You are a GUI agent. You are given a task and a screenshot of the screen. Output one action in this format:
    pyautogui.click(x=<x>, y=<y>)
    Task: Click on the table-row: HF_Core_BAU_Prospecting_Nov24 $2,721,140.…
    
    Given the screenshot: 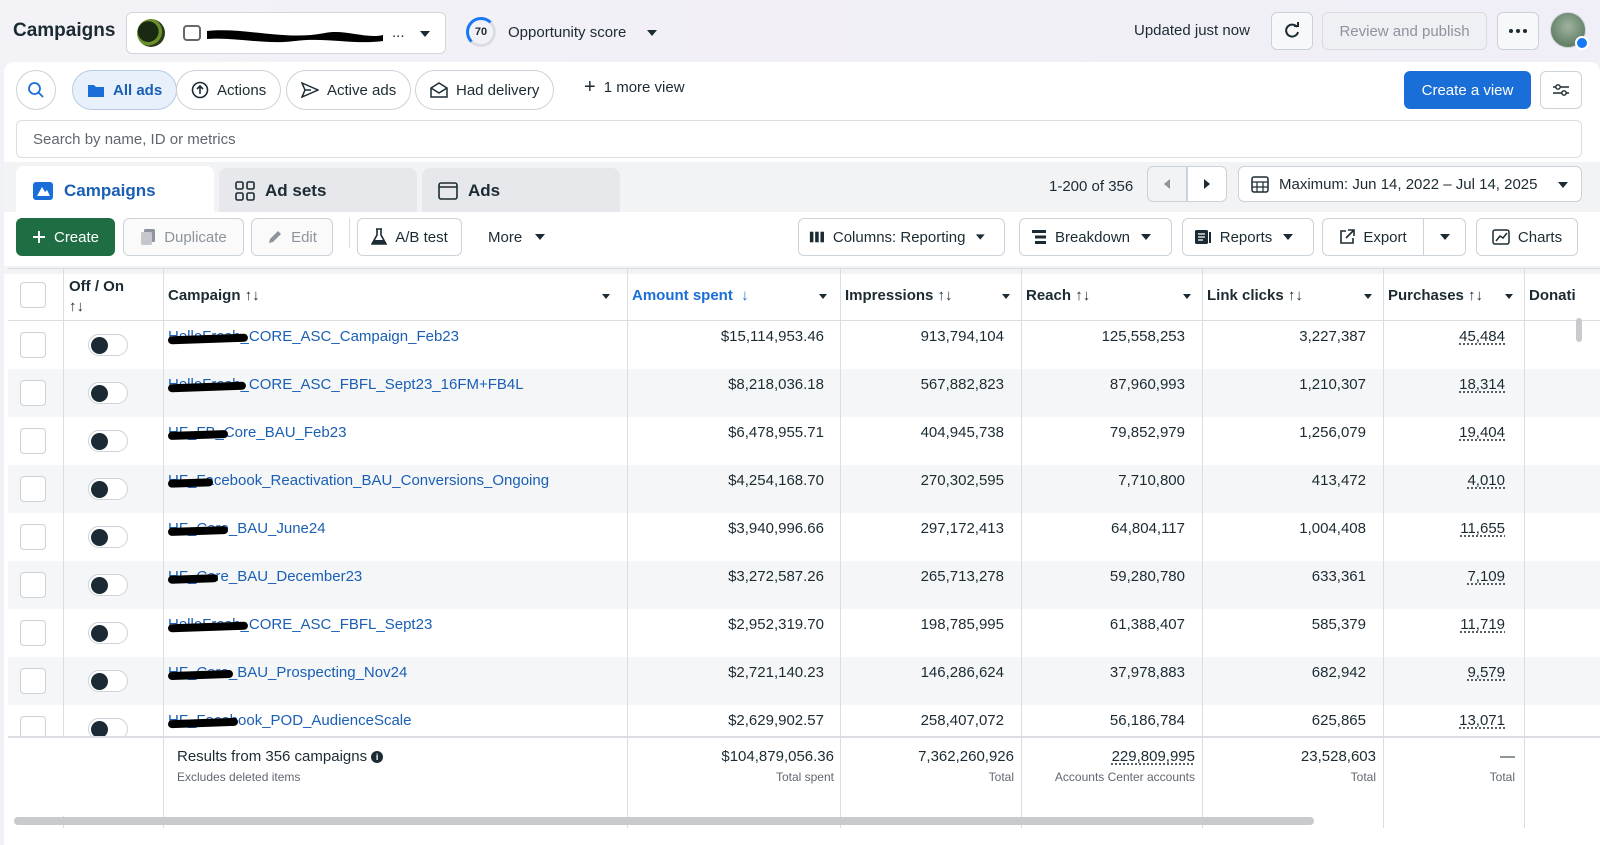 What is the action you would take?
    pyautogui.click(x=804, y=681)
    